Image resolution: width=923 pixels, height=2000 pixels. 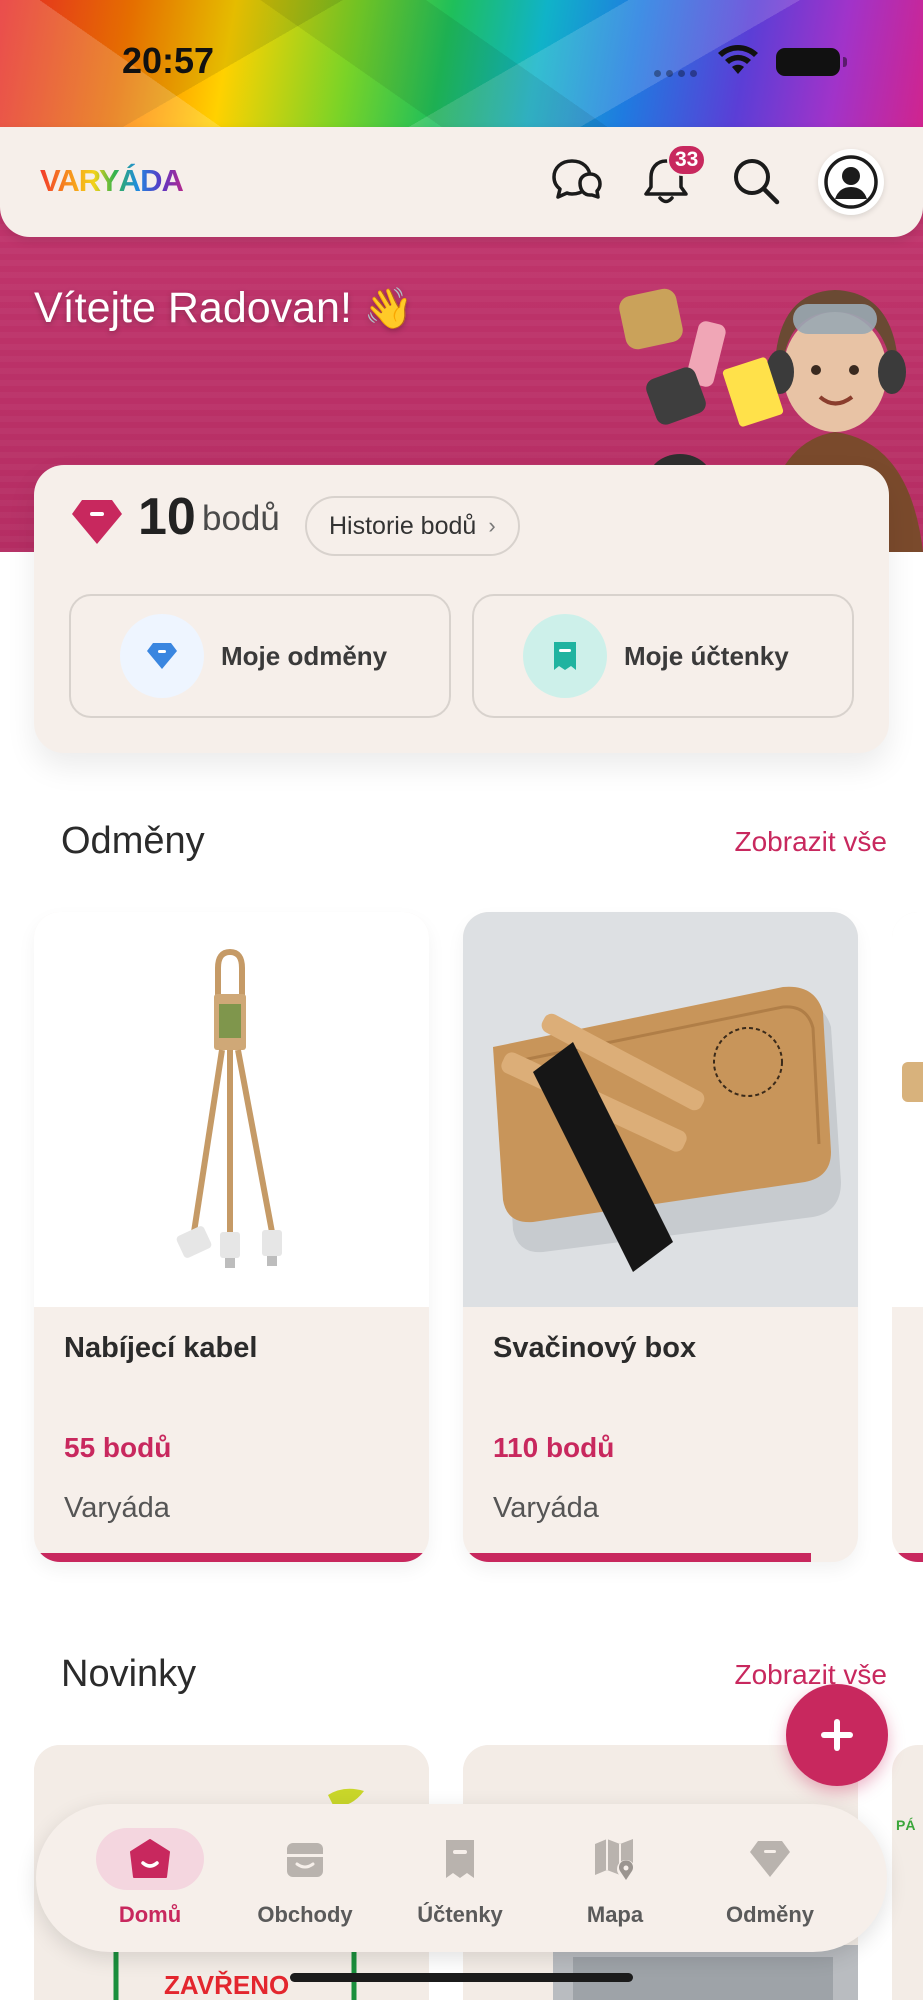 What do you see at coordinates (241, 518) in the screenshot?
I see `points-unit: bodů` at bounding box center [241, 518].